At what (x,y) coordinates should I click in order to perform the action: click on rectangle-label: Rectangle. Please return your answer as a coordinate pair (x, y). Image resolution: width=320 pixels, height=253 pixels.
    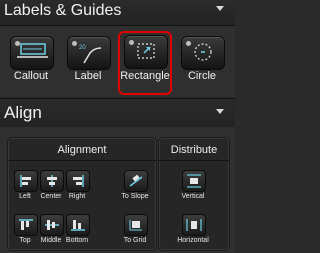
    Looking at the image, I should click on (145, 76).